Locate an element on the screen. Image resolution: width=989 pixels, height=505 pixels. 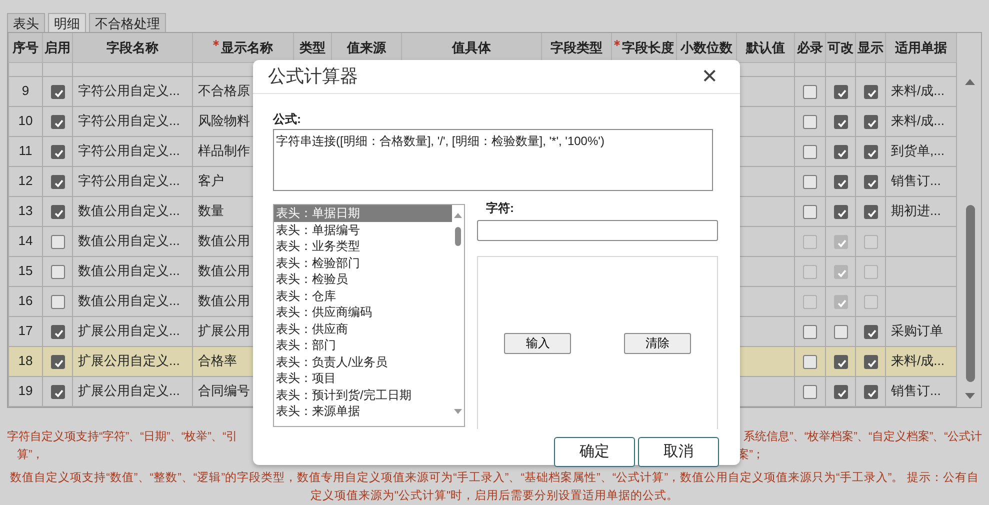
tab: 表头 is located at coordinates (26, 22).